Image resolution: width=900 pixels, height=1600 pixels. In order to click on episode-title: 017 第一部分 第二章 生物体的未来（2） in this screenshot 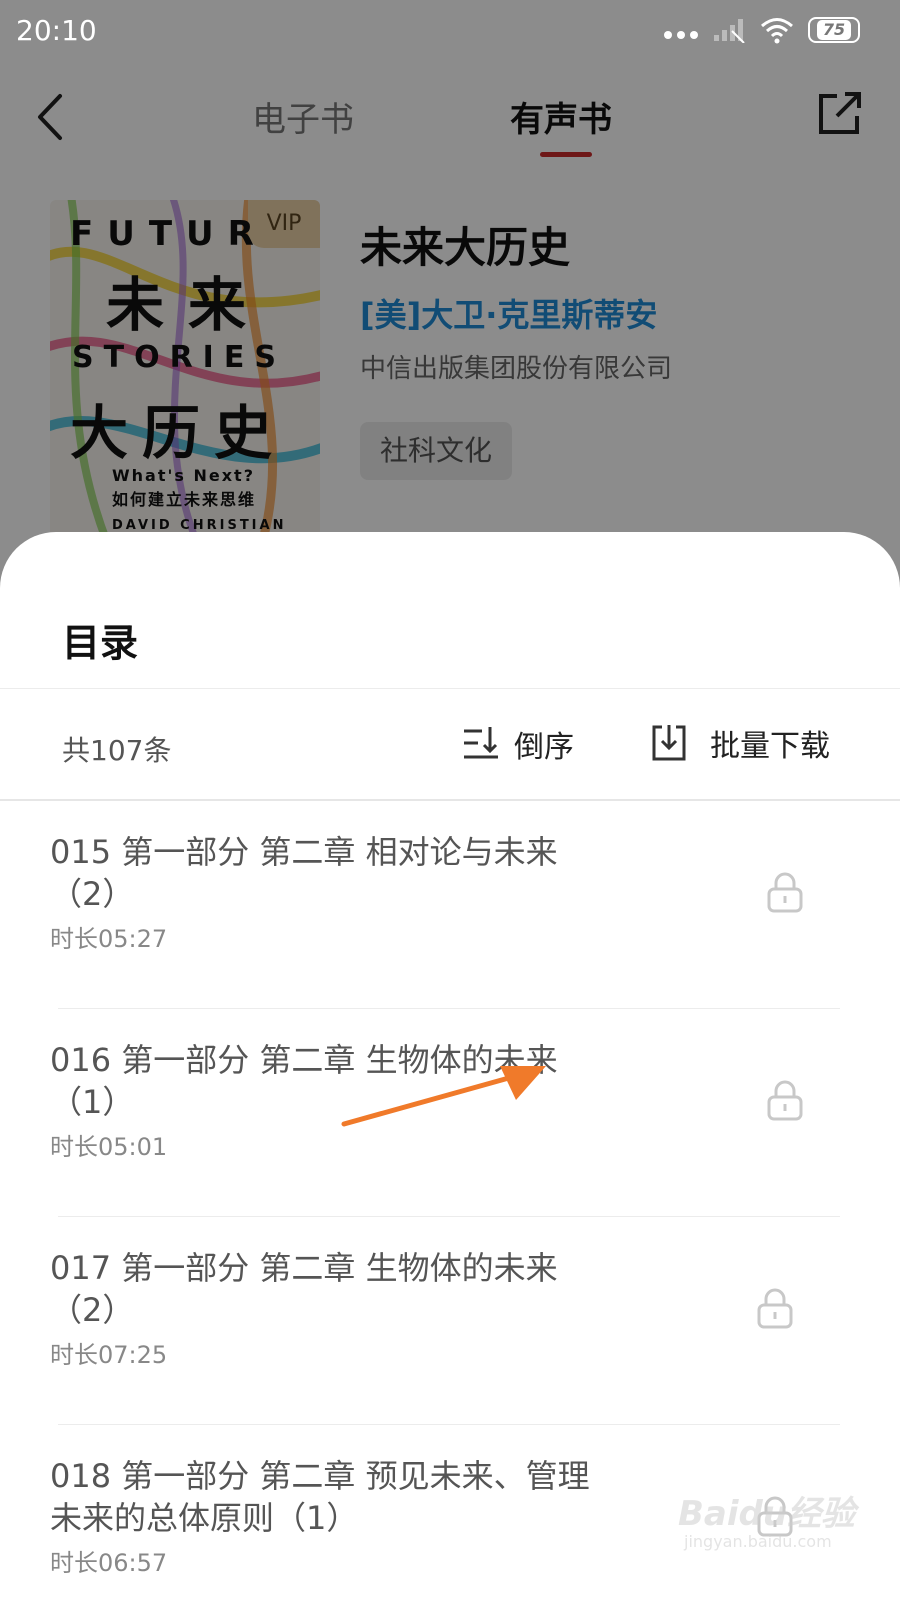, I will do `click(304, 1289)`.